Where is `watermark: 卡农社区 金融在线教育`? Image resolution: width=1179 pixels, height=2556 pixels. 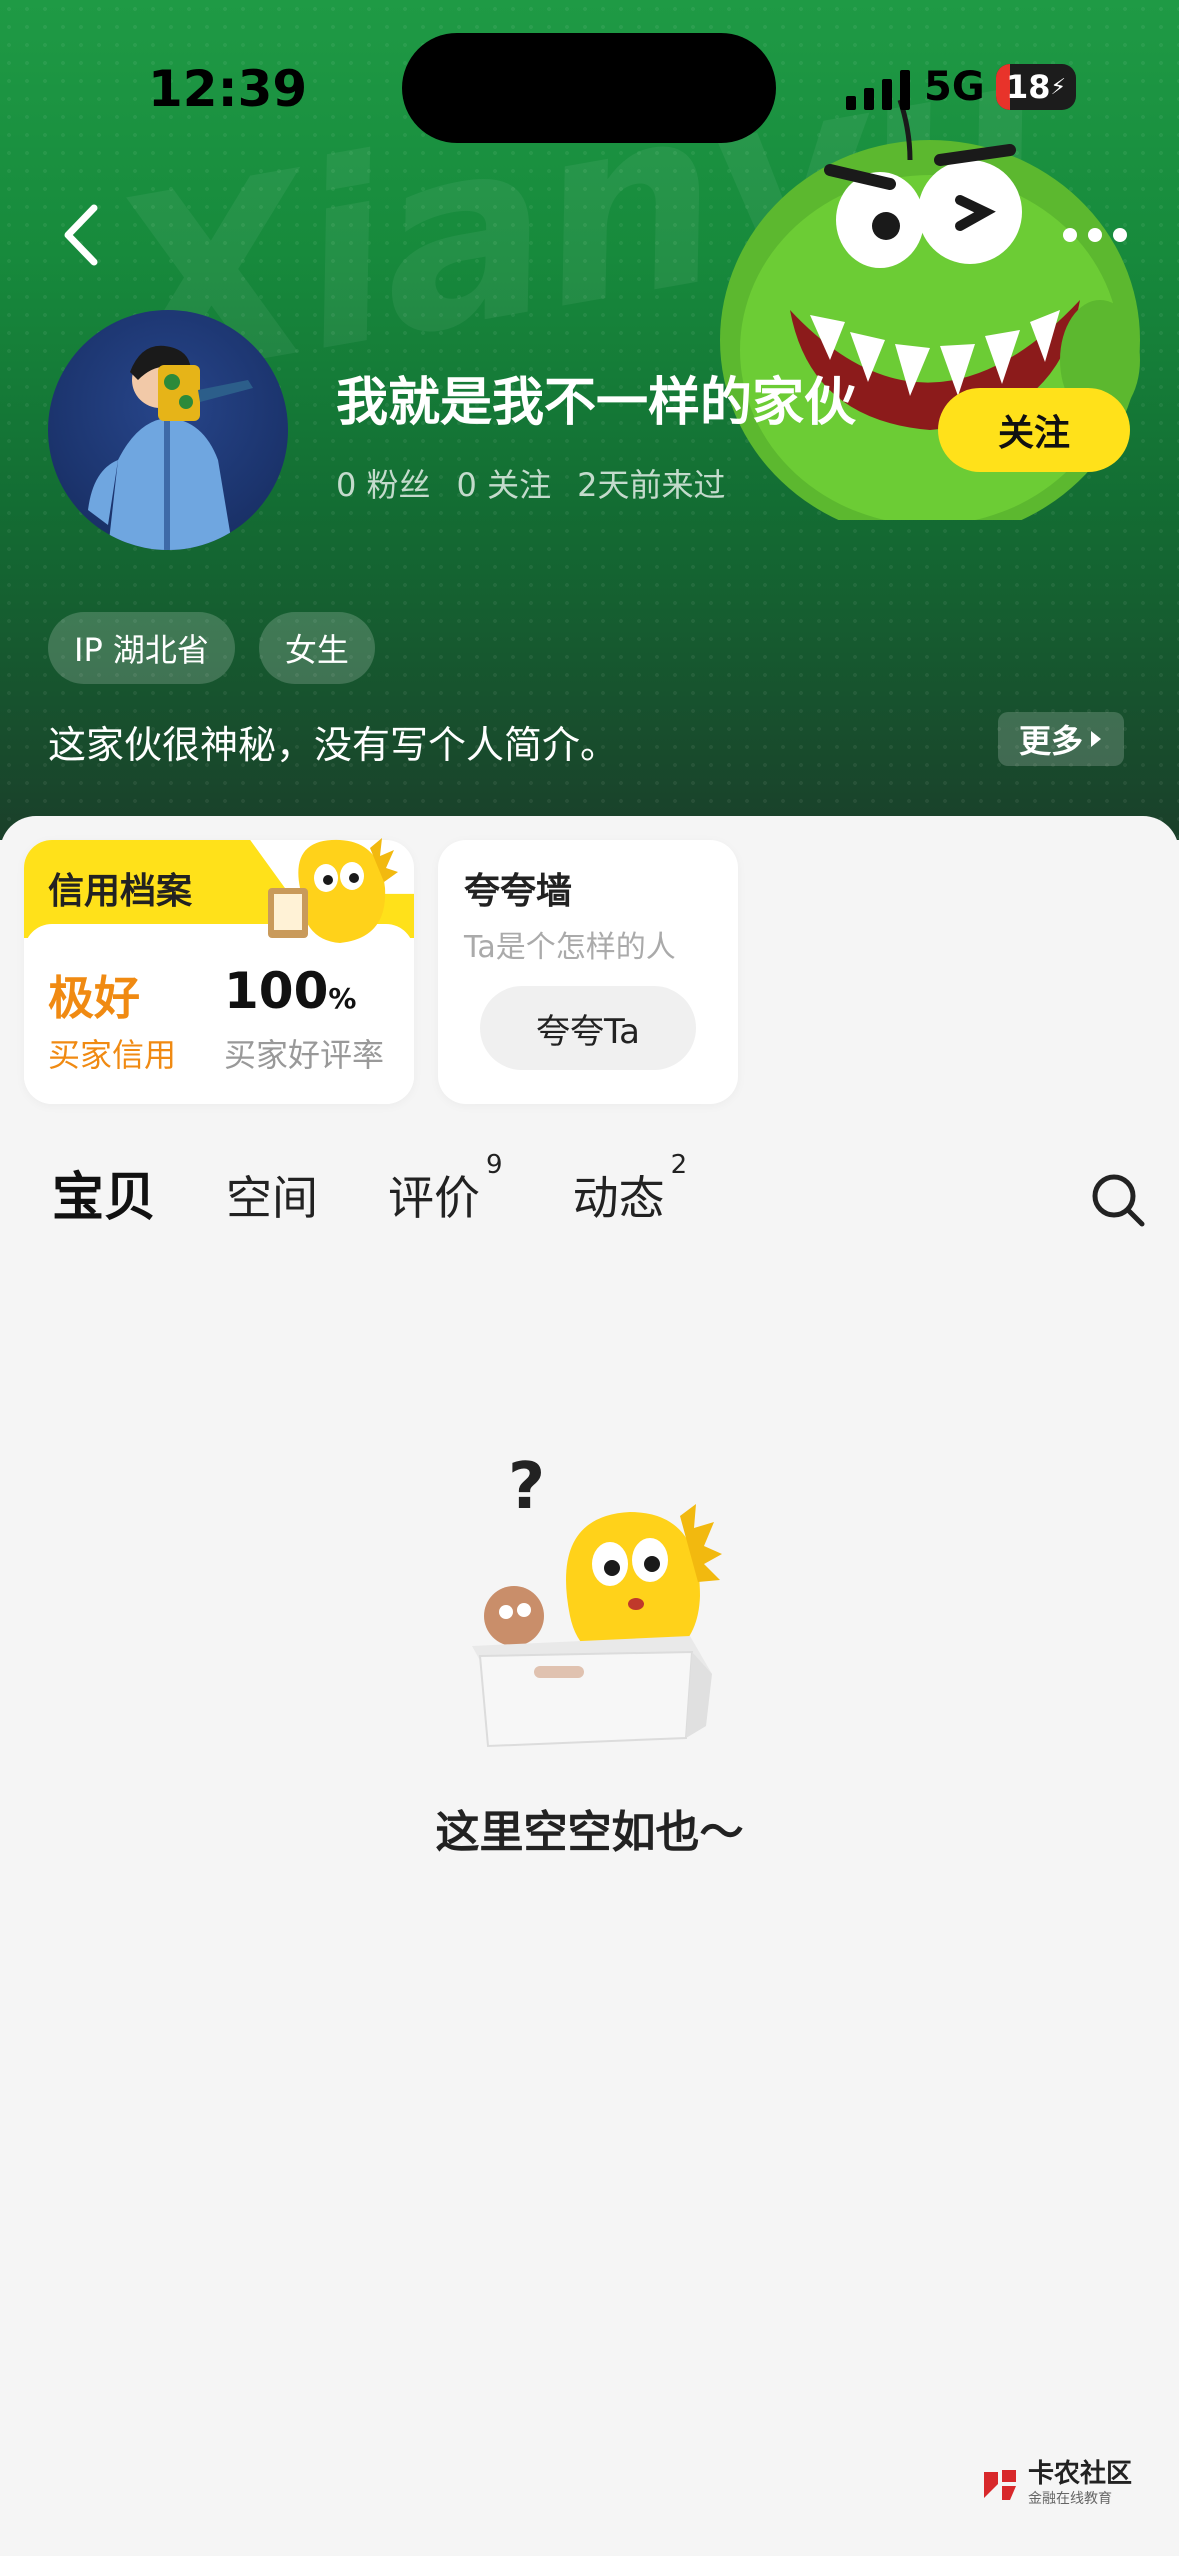
watermark: 卡农社区 金融在线教育 is located at coordinates (1056, 2484).